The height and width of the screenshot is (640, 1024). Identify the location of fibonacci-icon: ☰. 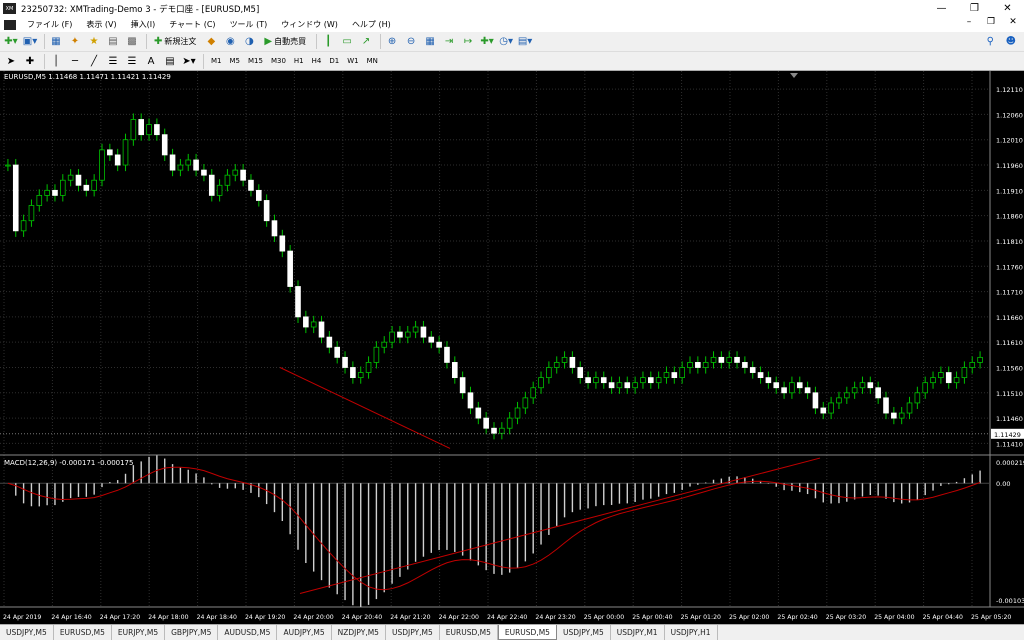
(132, 61).